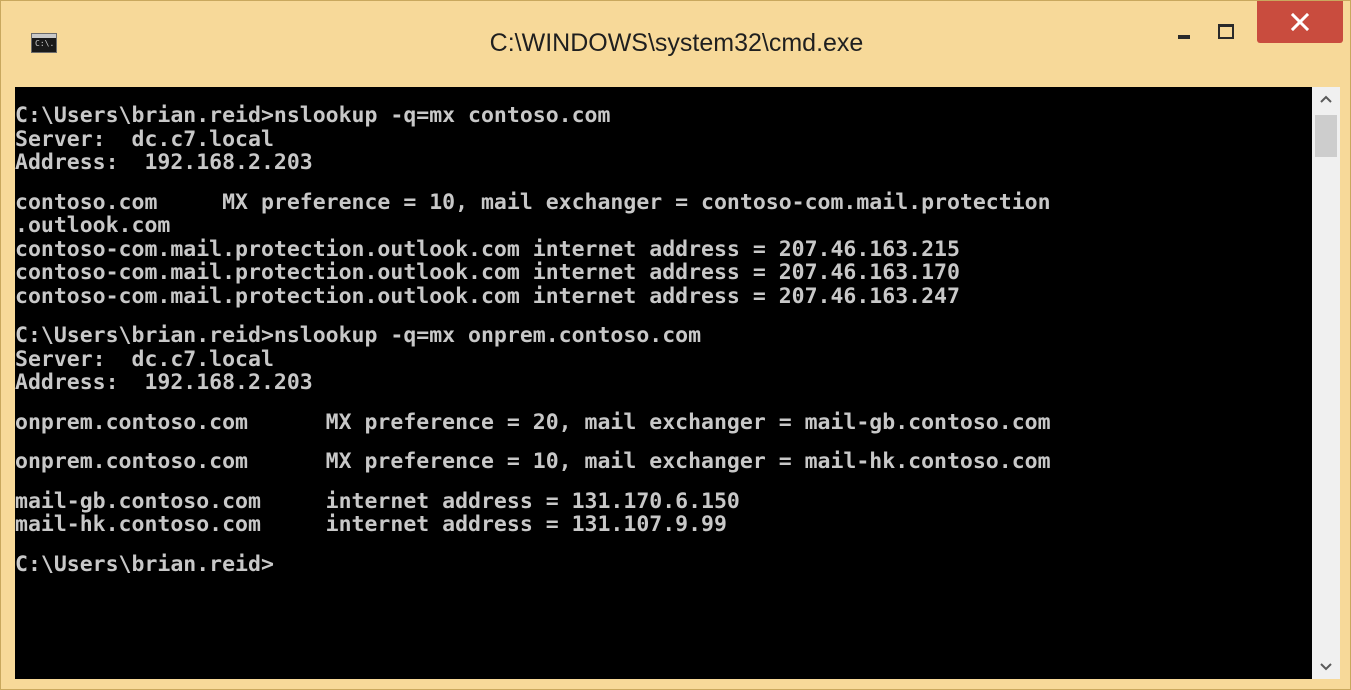  What do you see at coordinates (93, 226) in the screenshot?
I see `console-line: .outlook.com` at bounding box center [93, 226].